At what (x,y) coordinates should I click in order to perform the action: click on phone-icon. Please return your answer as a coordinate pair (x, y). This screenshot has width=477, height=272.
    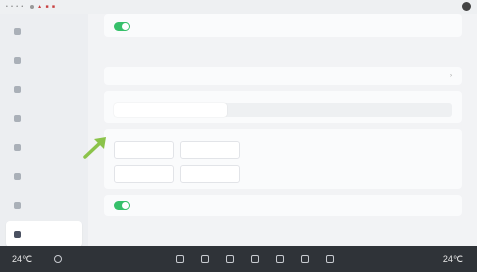
    Looking at the image, I should click on (280, 259).